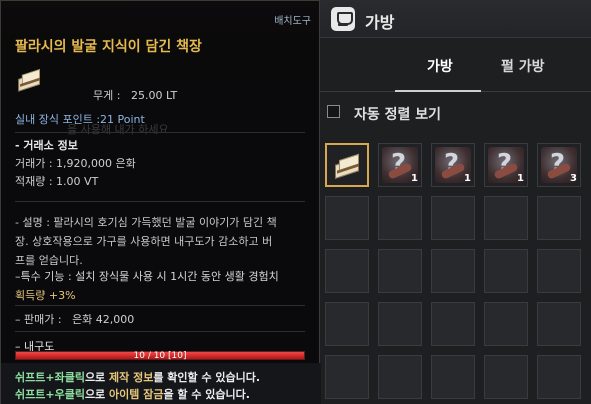  I want to click on inventory-slot-3: ? 1, so click(453, 165).